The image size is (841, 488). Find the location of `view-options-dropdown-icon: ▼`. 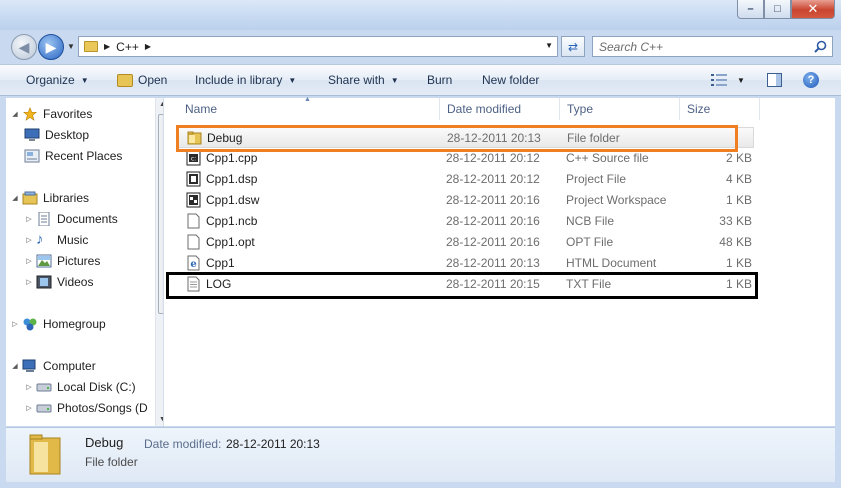

view-options-dropdown-icon: ▼ is located at coordinates (741, 80).